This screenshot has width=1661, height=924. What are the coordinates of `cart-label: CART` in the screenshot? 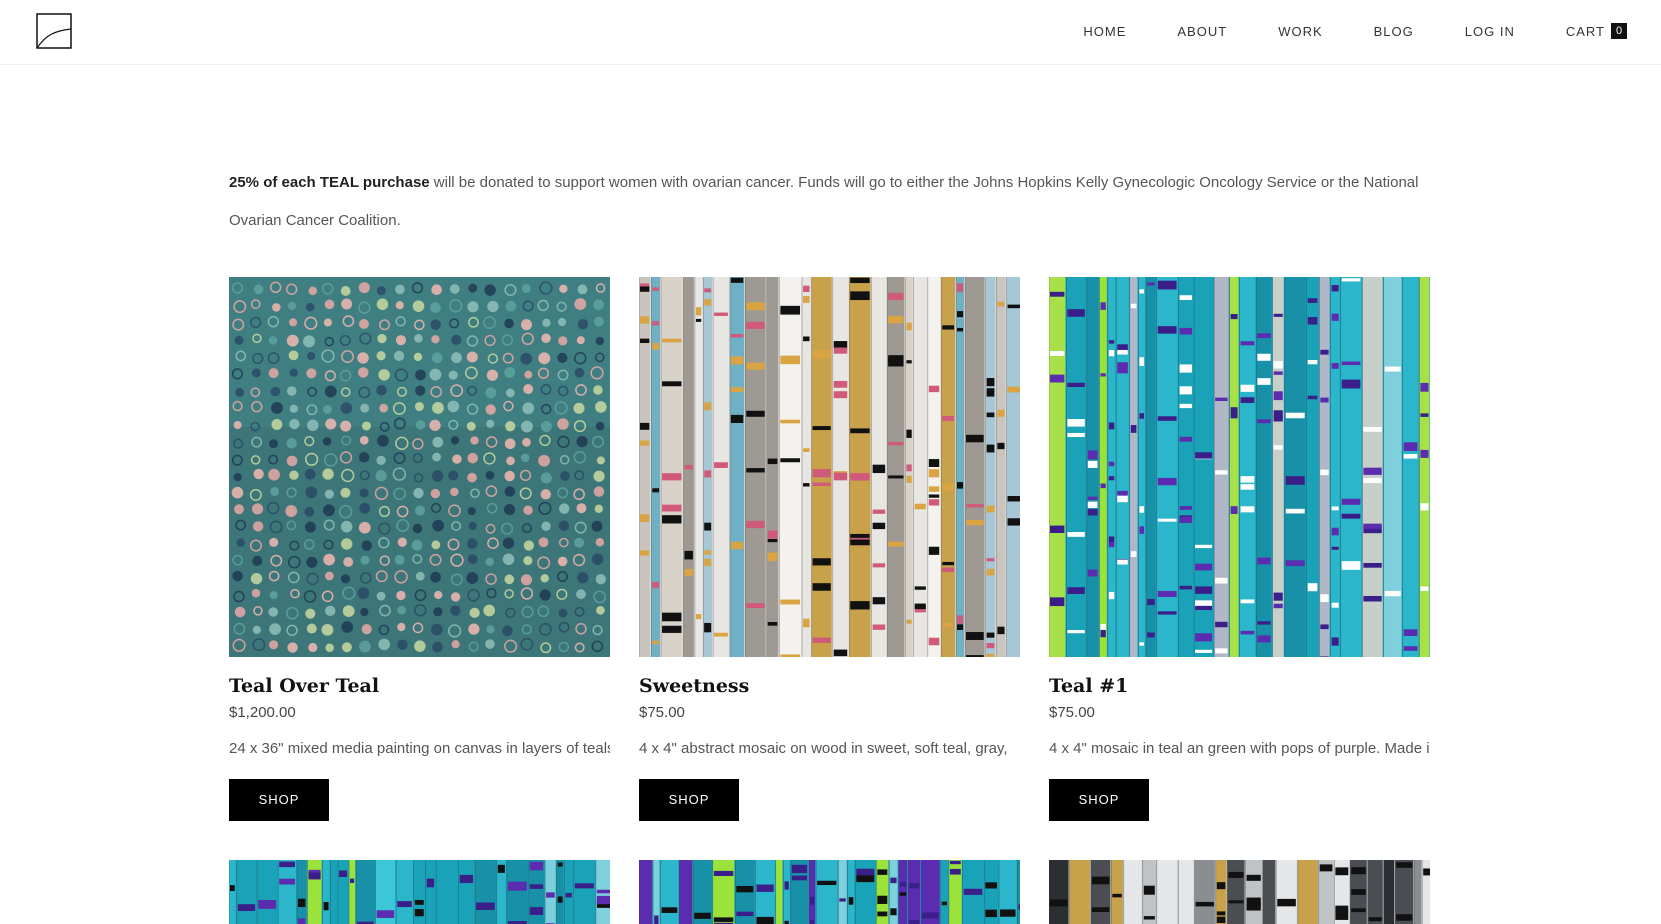 It's located at (1585, 31).